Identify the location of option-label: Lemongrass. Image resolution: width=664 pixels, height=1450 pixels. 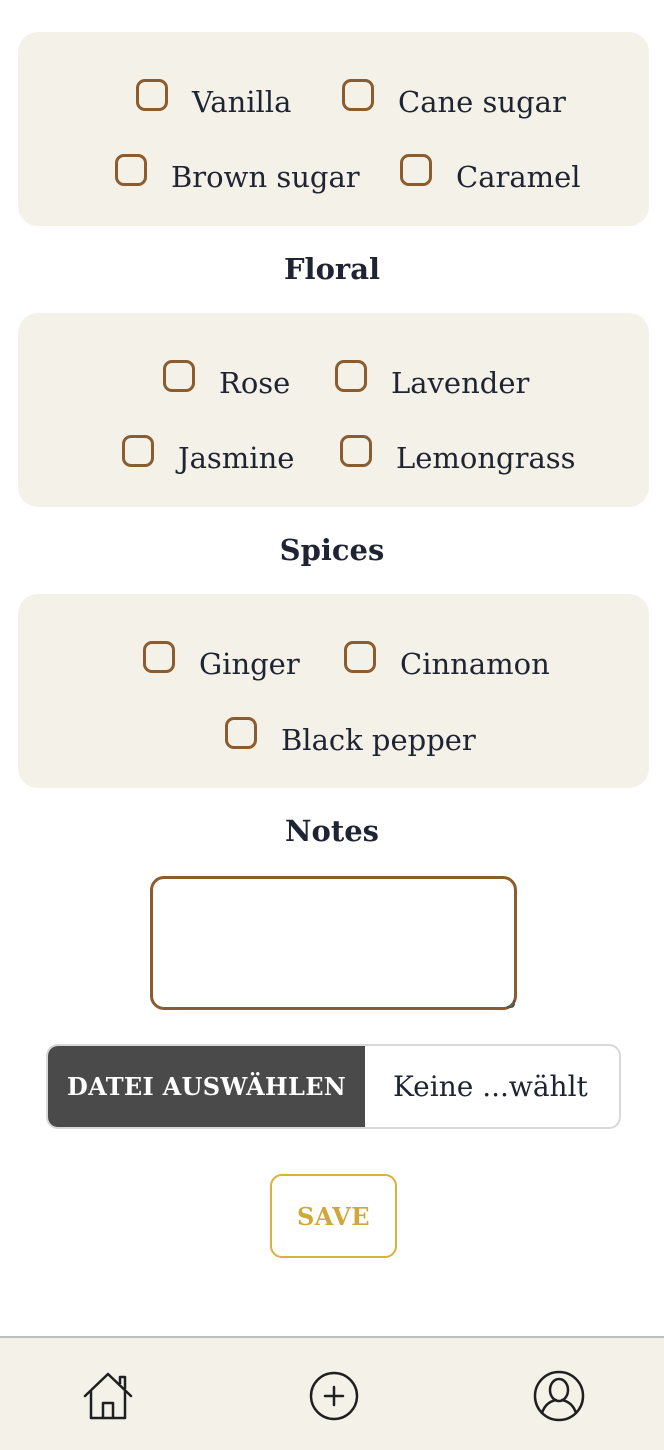
(486, 458).